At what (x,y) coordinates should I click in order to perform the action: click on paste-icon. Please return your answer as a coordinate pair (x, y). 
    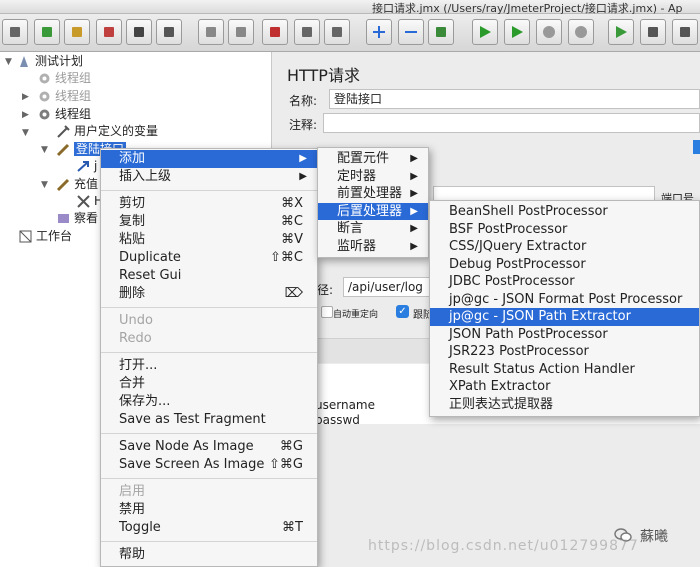
    Looking at the image, I should click on (337, 32).